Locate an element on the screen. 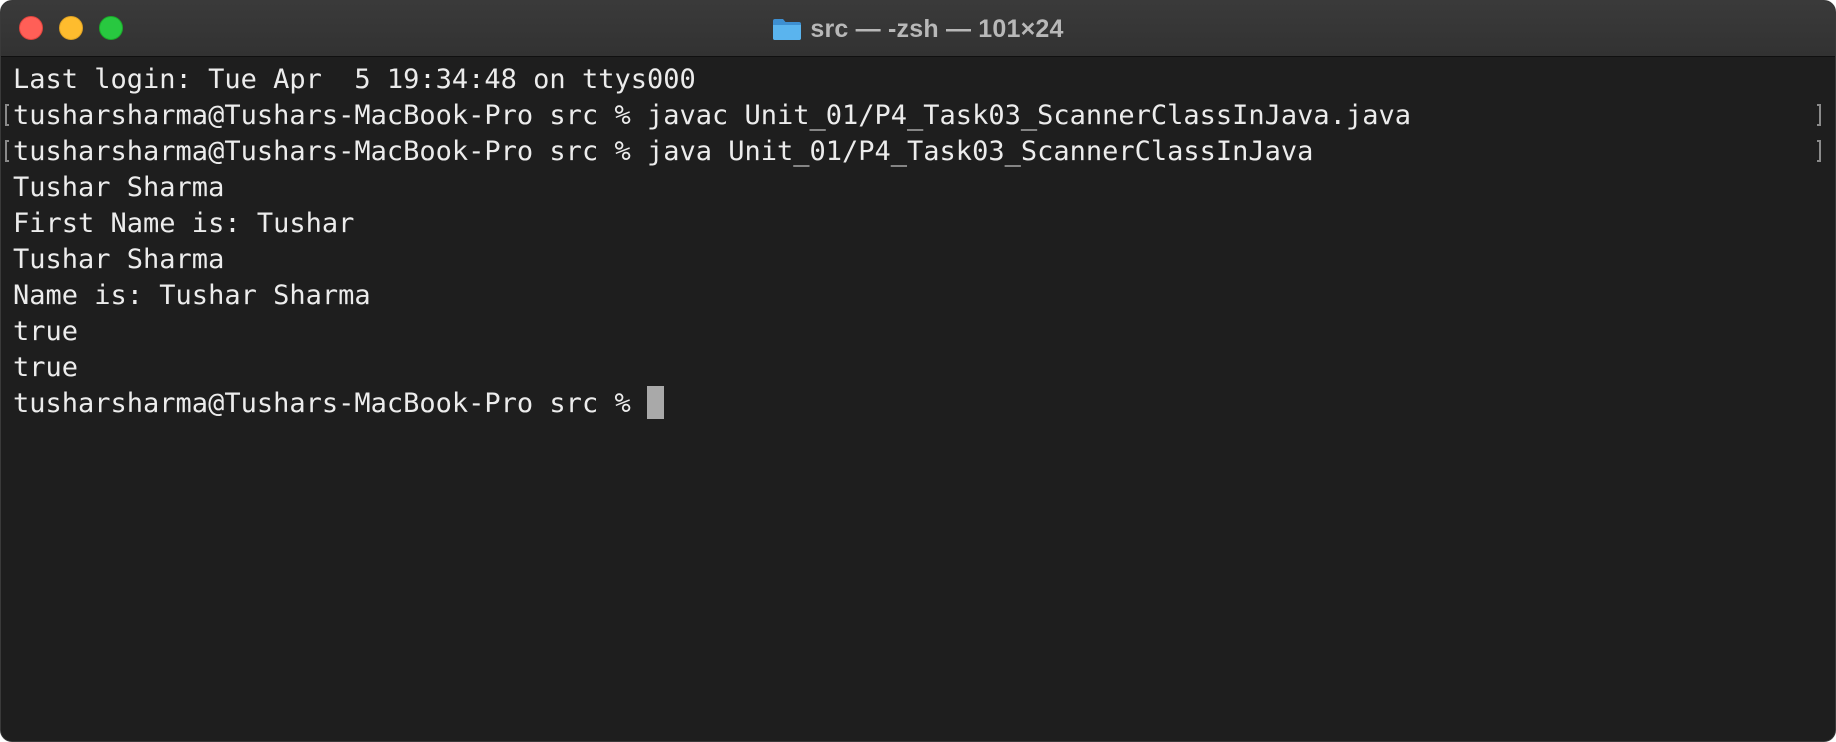  terminal-line: Name is: Tushar Sharma is located at coordinates (192, 295).